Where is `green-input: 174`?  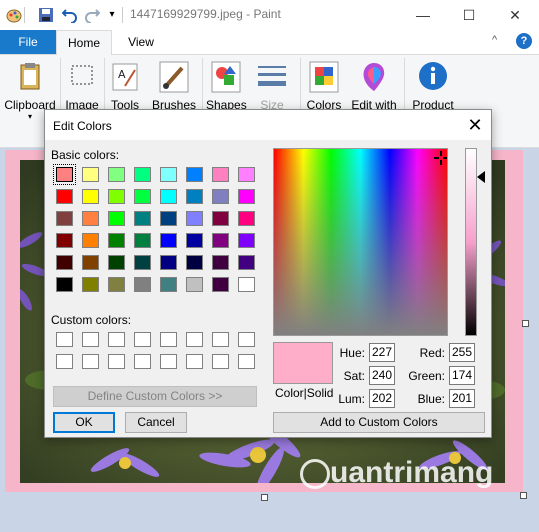
green-input: 174 is located at coordinates (462, 375).